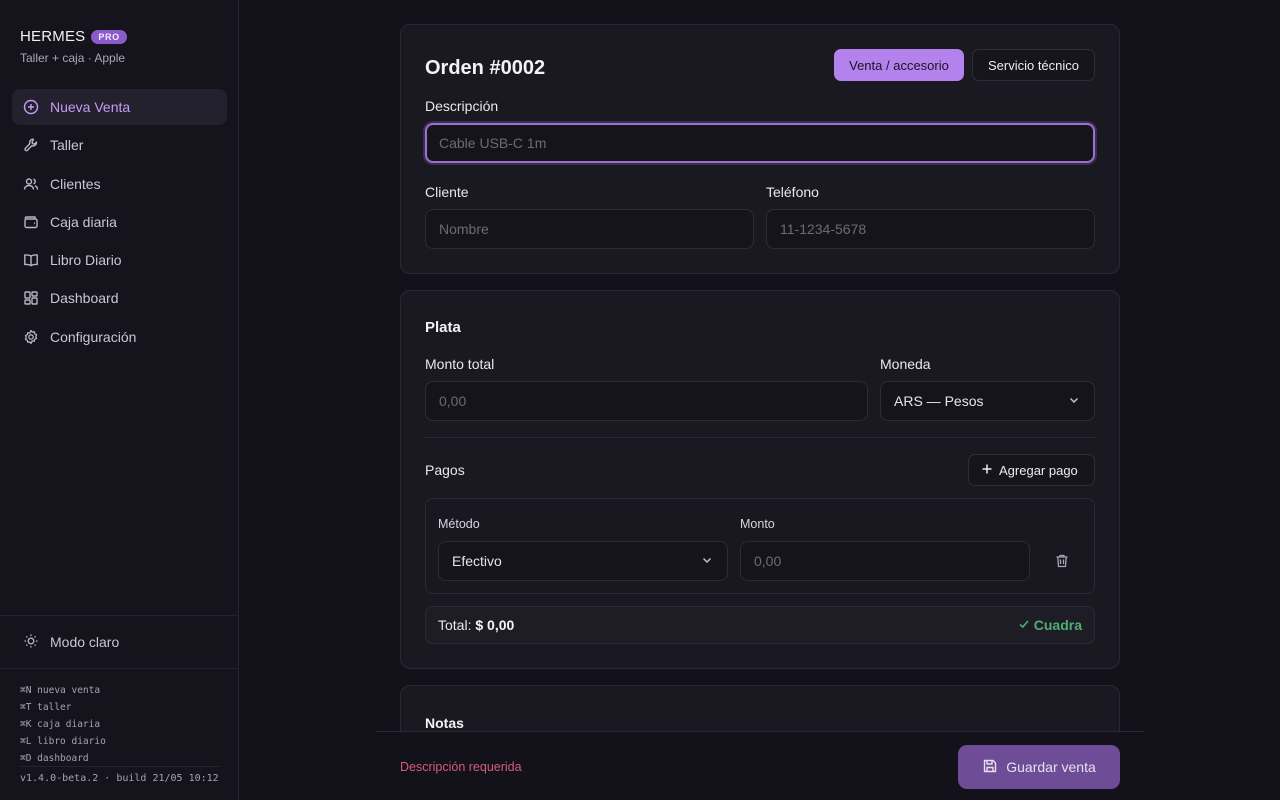 Image resolution: width=1280 pixels, height=800 pixels. What do you see at coordinates (460, 364) in the screenshot?
I see `total-amount-label: Monto total` at bounding box center [460, 364].